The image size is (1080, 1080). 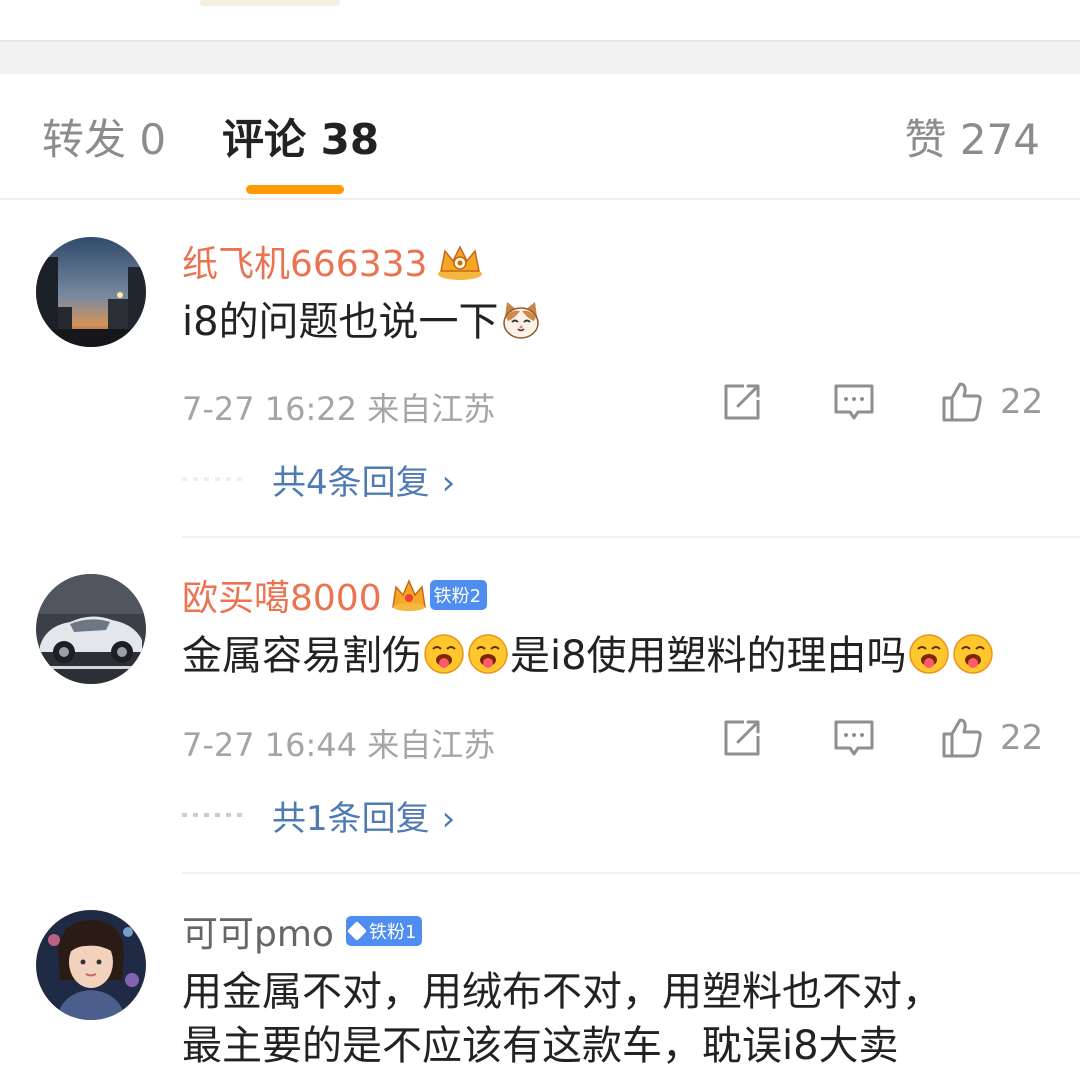 What do you see at coordinates (104, 140) in the screenshot?
I see `tab-repost: 转发 0` at bounding box center [104, 140].